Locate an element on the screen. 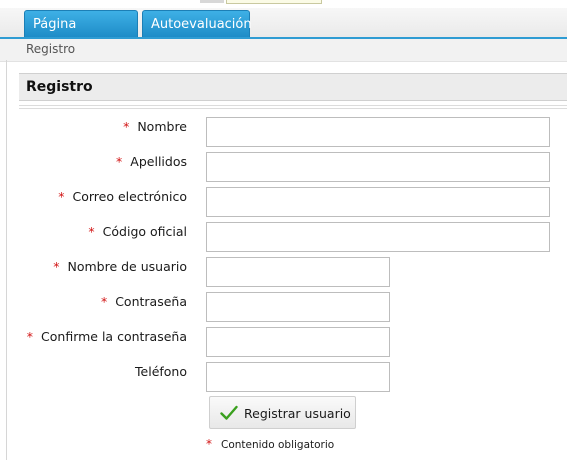  apellidos-input is located at coordinates (378, 167).